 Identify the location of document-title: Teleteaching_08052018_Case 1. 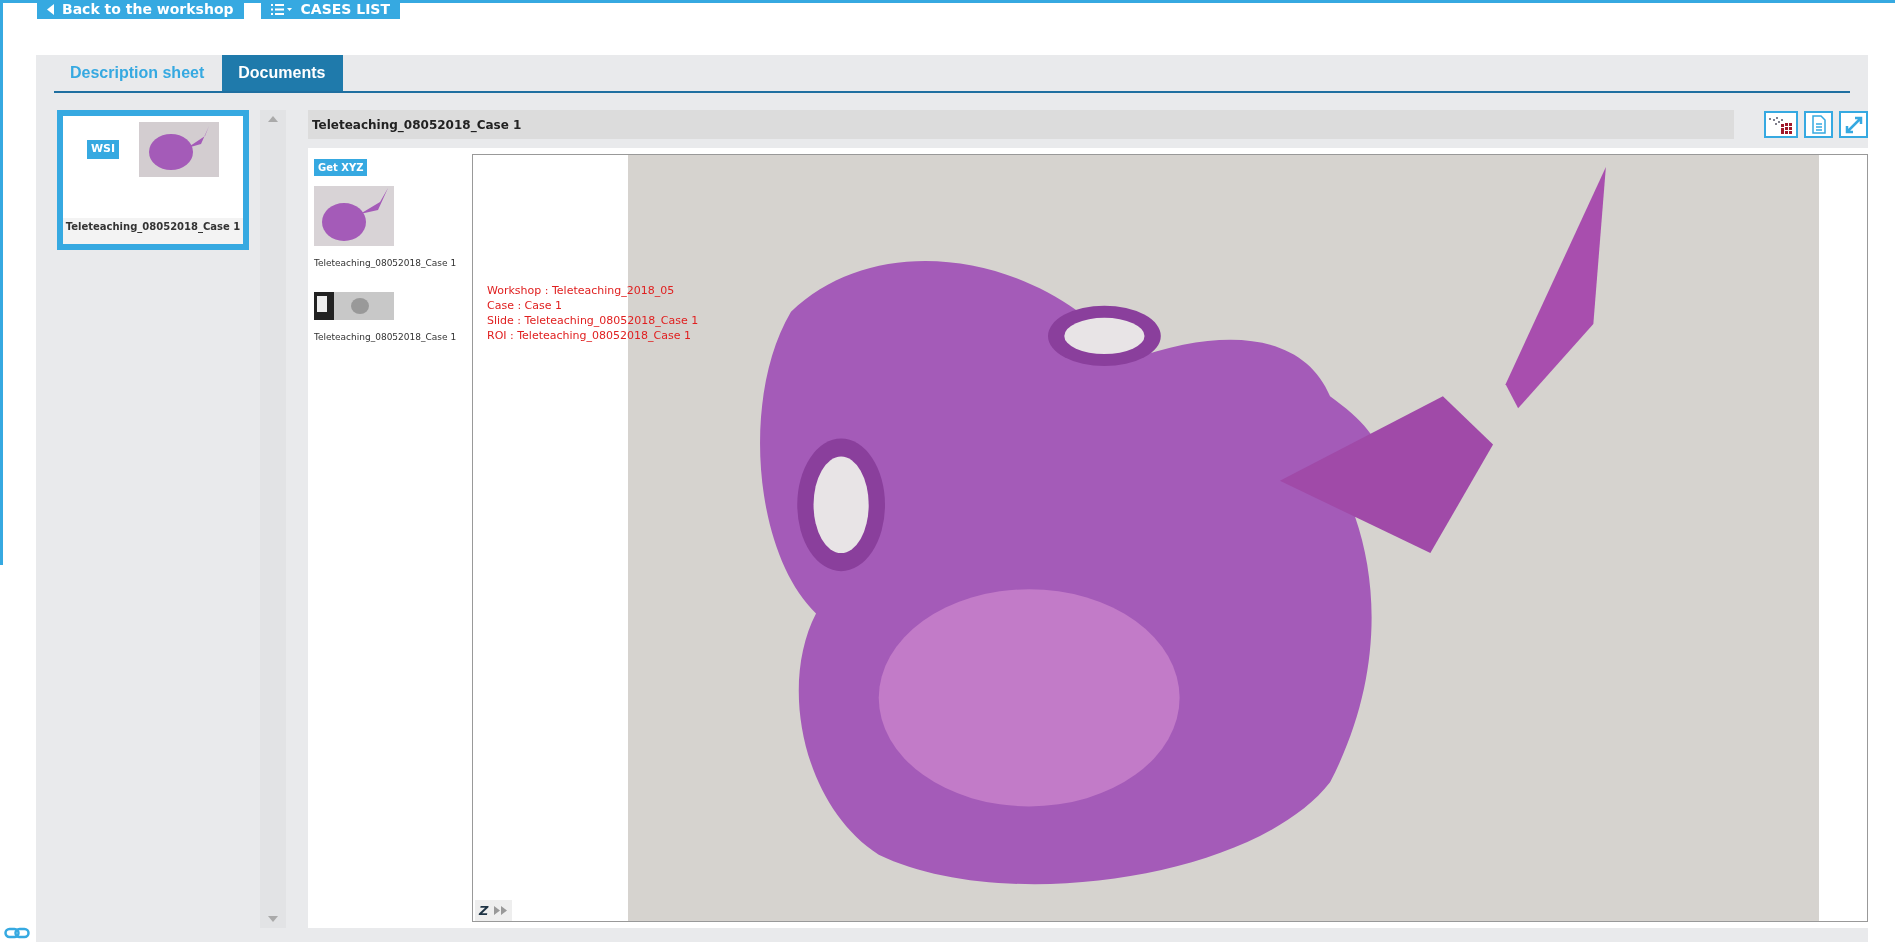
(1021, 124).